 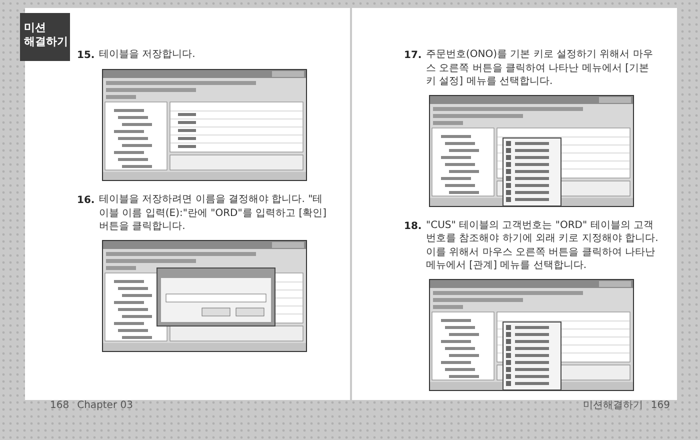 I want to click on step-instruction: 테이블을 저장하려면 이름을 결정해야 합니다. "테이블 이름 입력(E):"란에 "ORD"를 입력하고 [확인] 버튼을 클릭합니다., so click(x=213, y=213).